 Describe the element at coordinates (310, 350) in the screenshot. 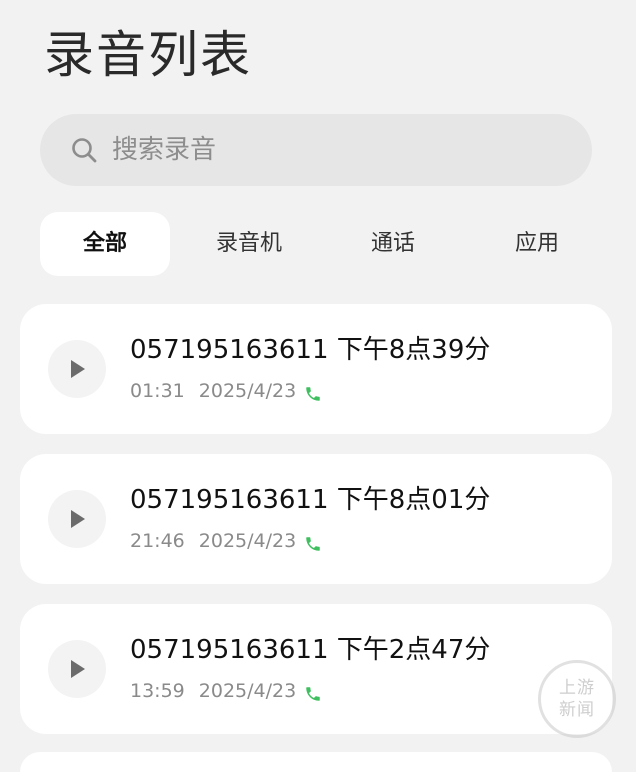

I see `recording-title: 057195163611 下午8点39分` at that location.